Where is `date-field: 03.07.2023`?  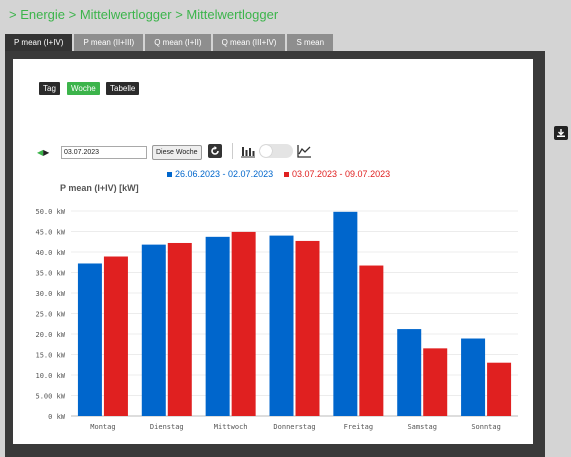
date-field: 03.07.2023 is located at coordinates (104, 152).